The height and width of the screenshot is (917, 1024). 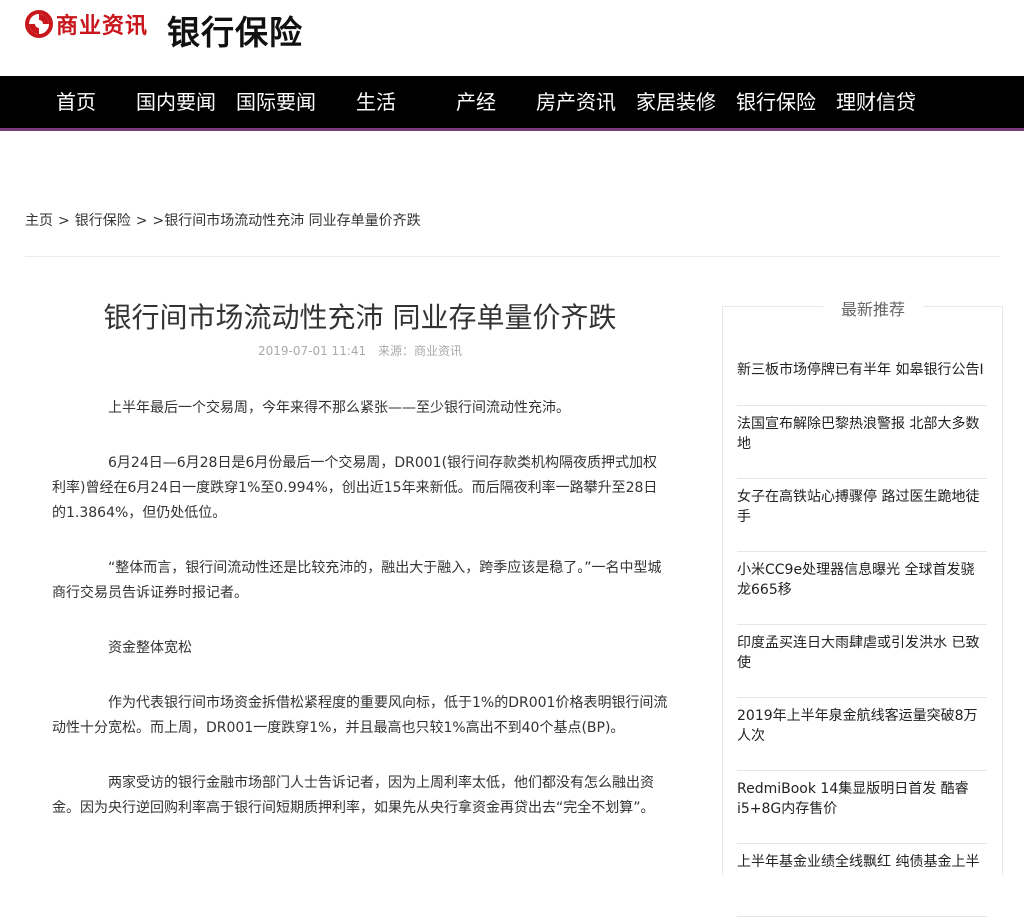 What do you see at coordinates (476, 102) in the screenshot?
I see `nav-item-industry: 产经` at bounding box center [476, 102].